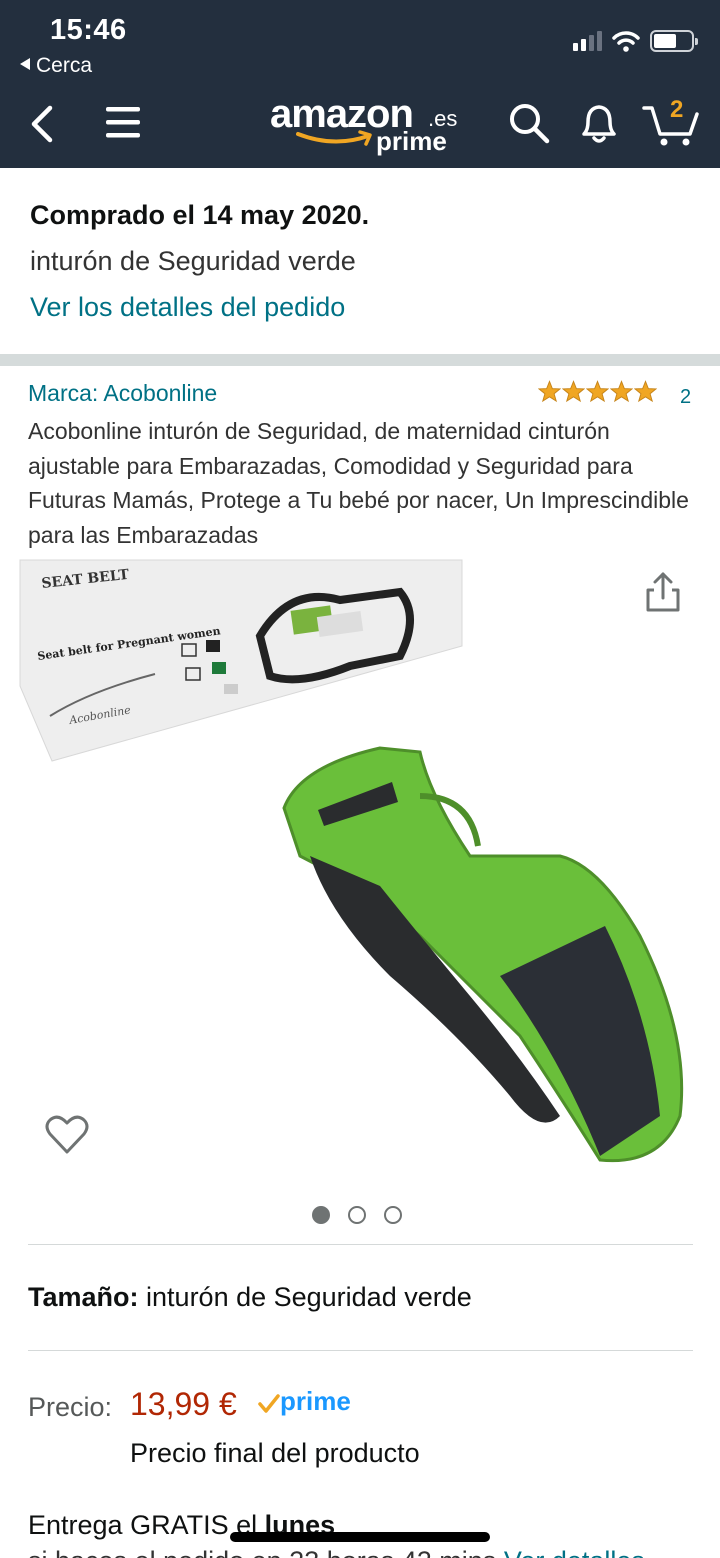 The width and height of the screenshot is (720, 1558). What do you see at coordinates (677, 109) in the screenshot?
I see `cart-count-badge: 2` at bounding box center [677, 109].